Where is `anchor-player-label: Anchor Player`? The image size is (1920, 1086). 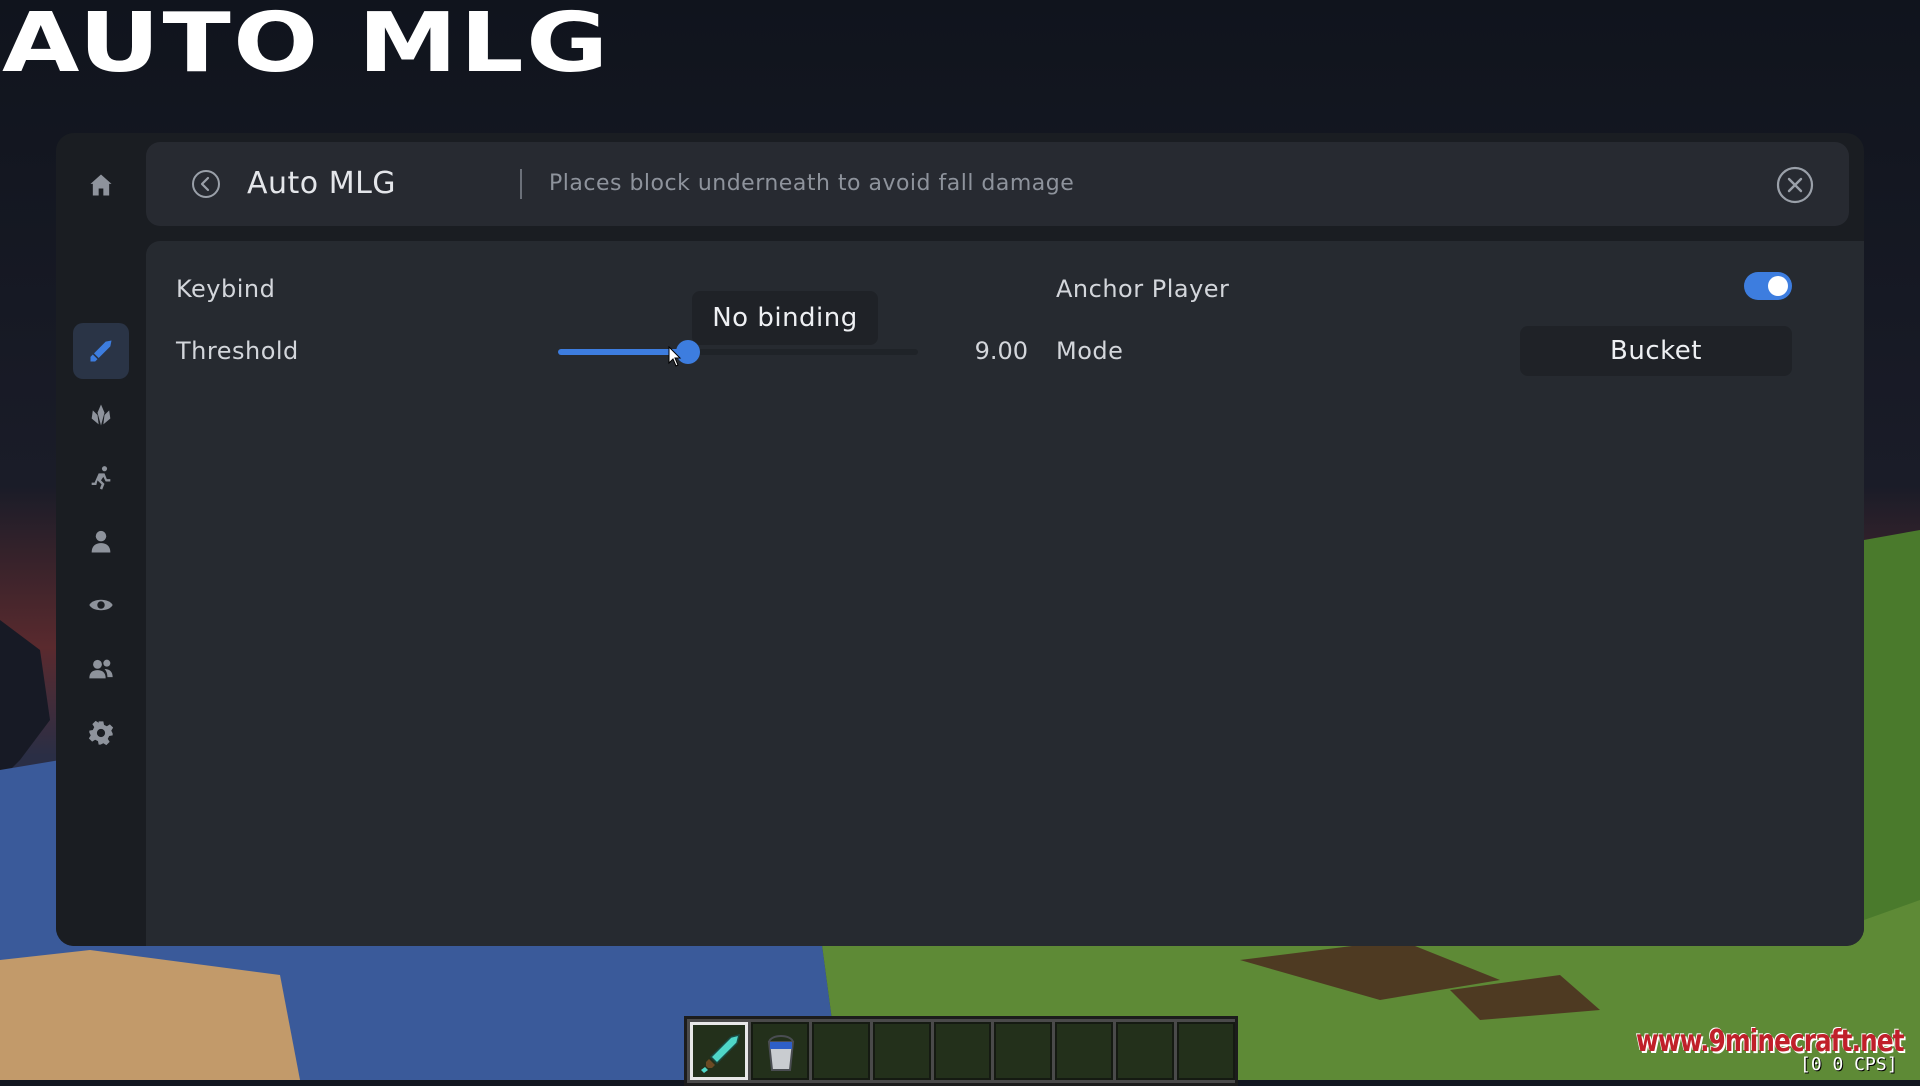 anchor-player-label: Anchor Player is located at coordinates (1143, 289).